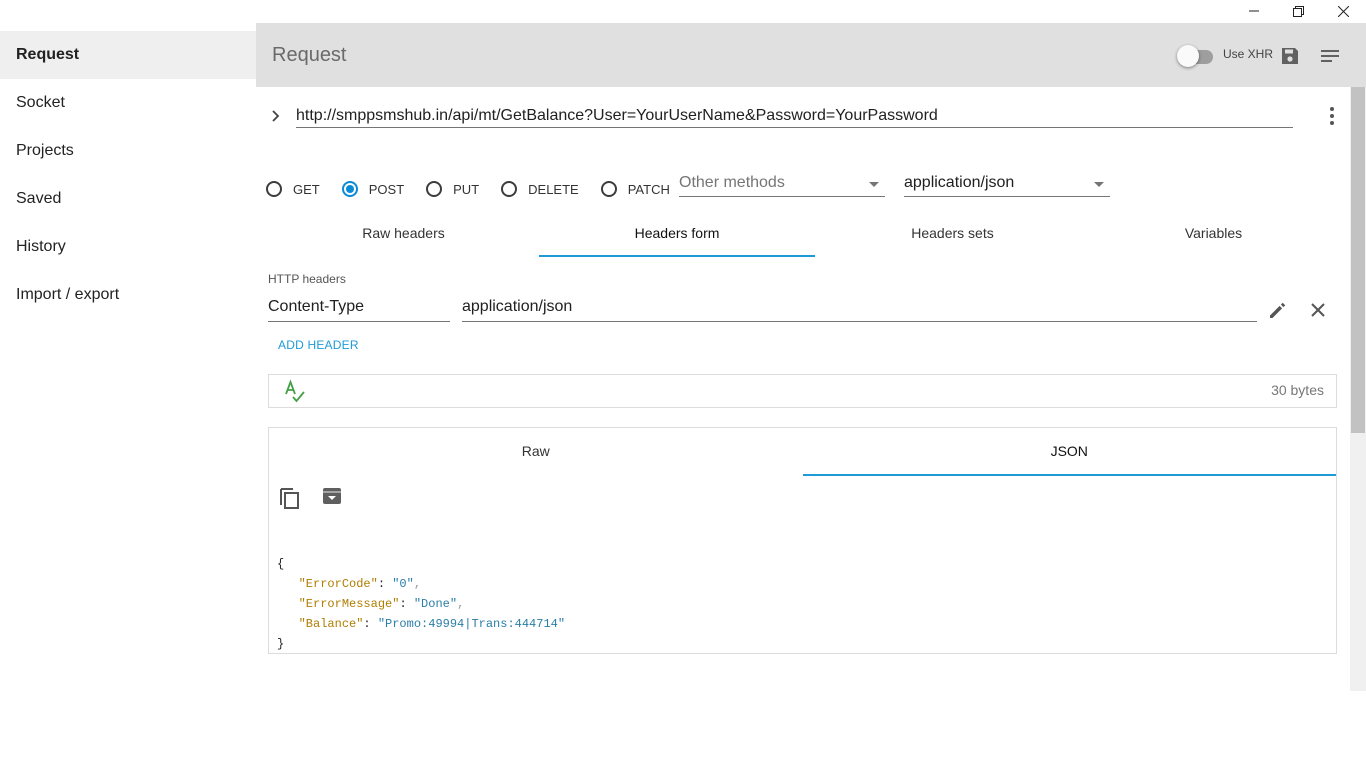  I want to click on spellcheck-icon, so click(295, 391).